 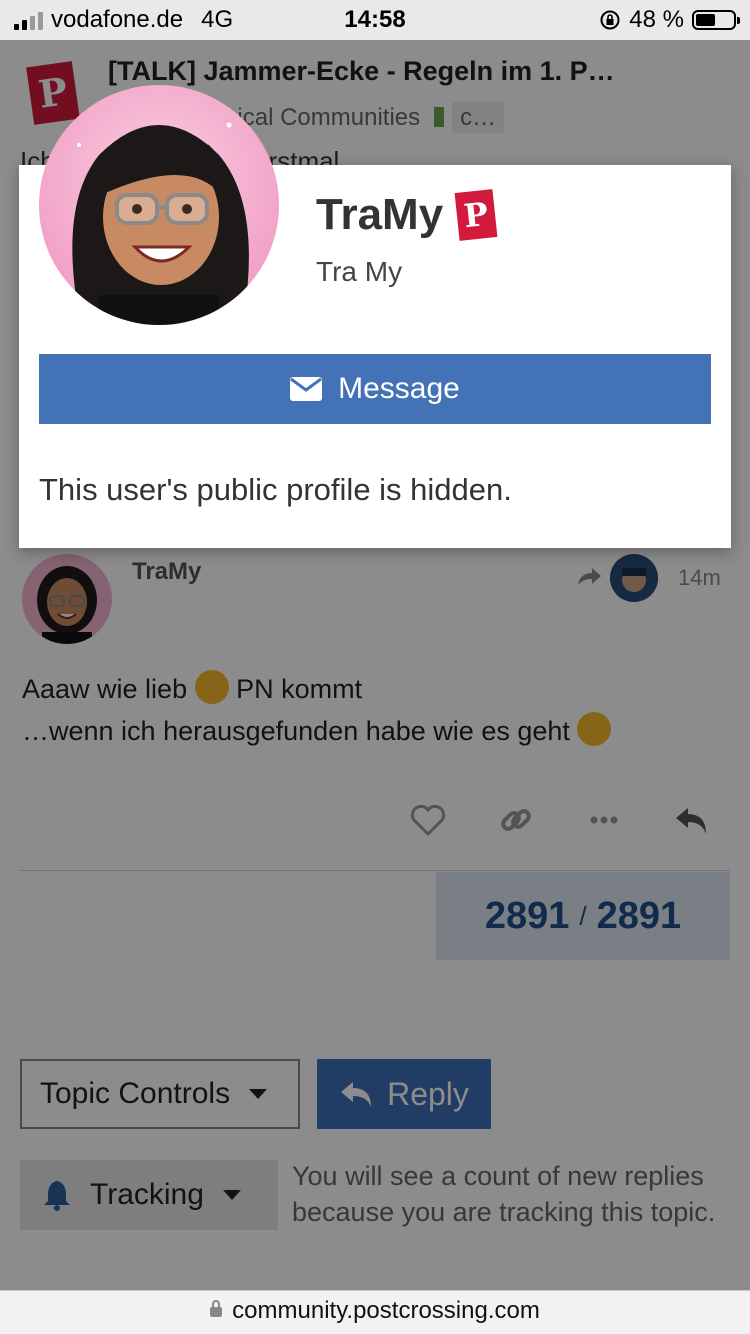 I want to click on battery-percent: 48 %, so click(x=656, y=19).